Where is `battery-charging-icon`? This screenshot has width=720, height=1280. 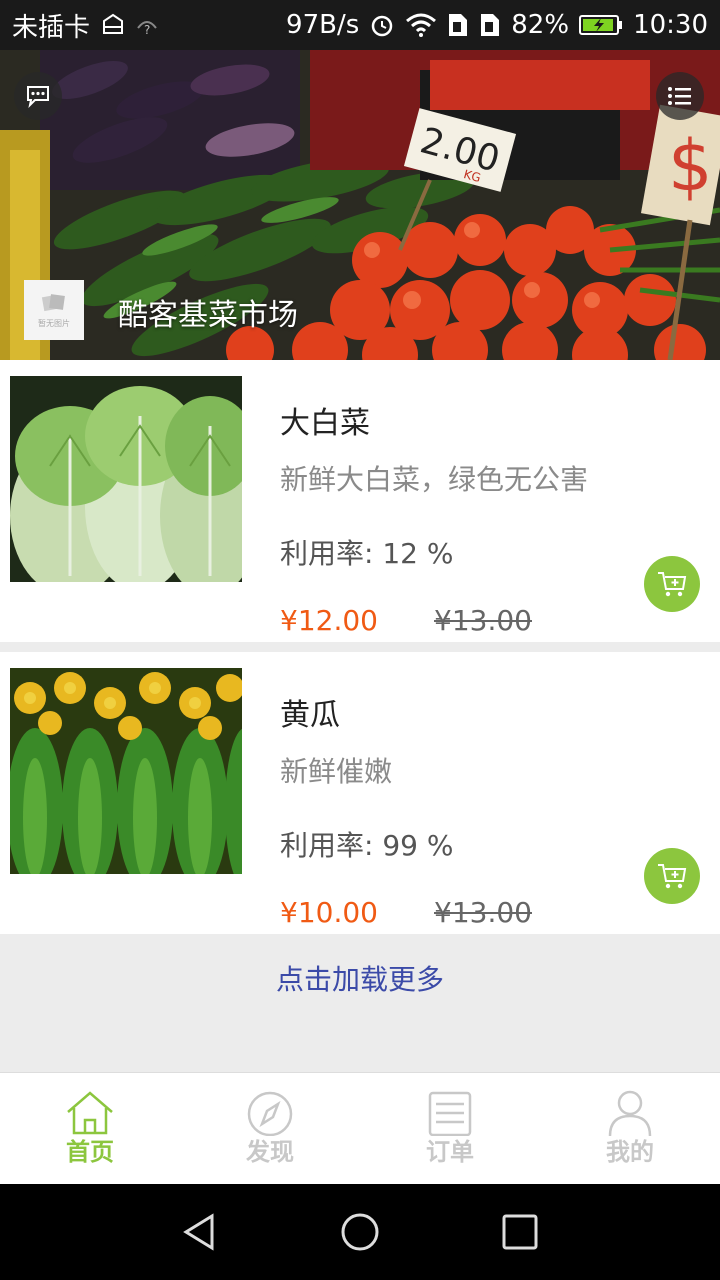
battery-charging-icon is located at coordinates (601, 25).